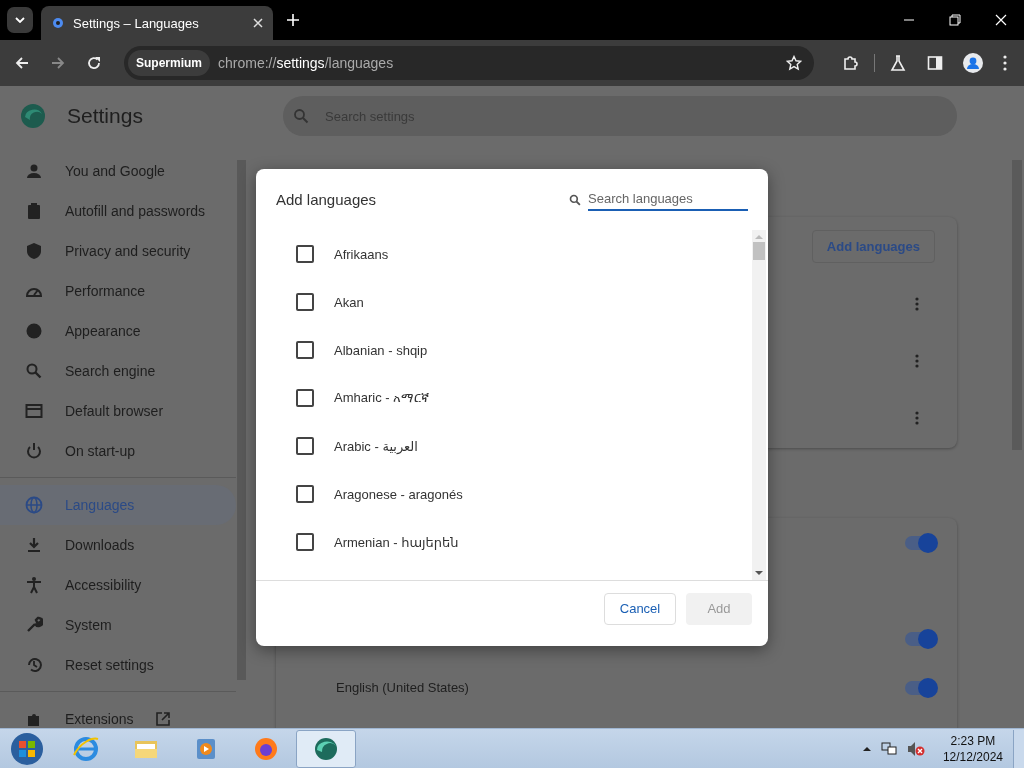 The height and width of the screenshot is (768, 1024). I want to click on nav-item: Languages, so click(118, 505).